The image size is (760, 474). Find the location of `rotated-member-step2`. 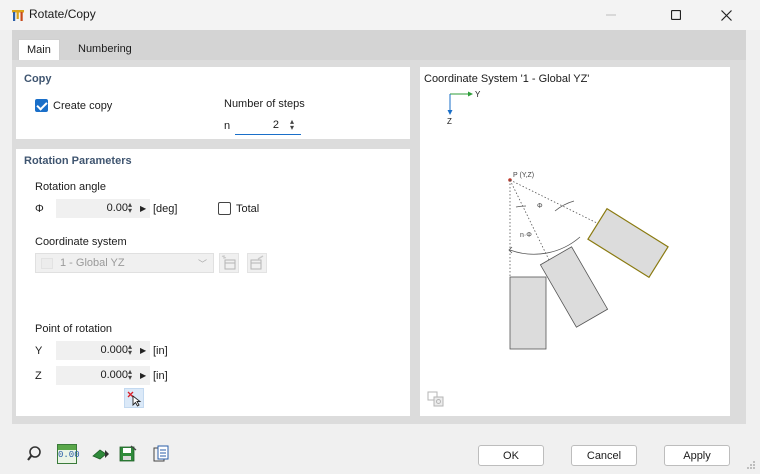

rotated-member-step2 is located at coordinates (628, 243).